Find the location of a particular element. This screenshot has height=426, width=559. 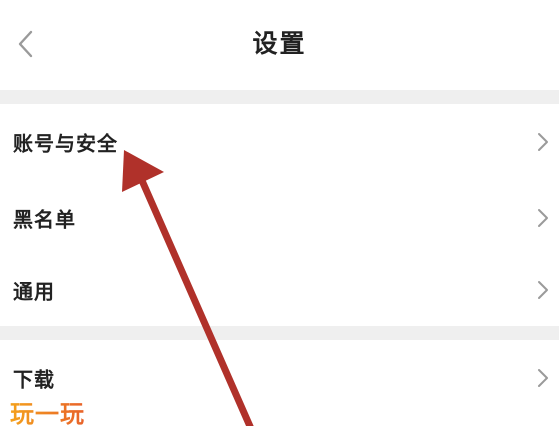

page-title: 设置 is located at coordinates (279, 43).